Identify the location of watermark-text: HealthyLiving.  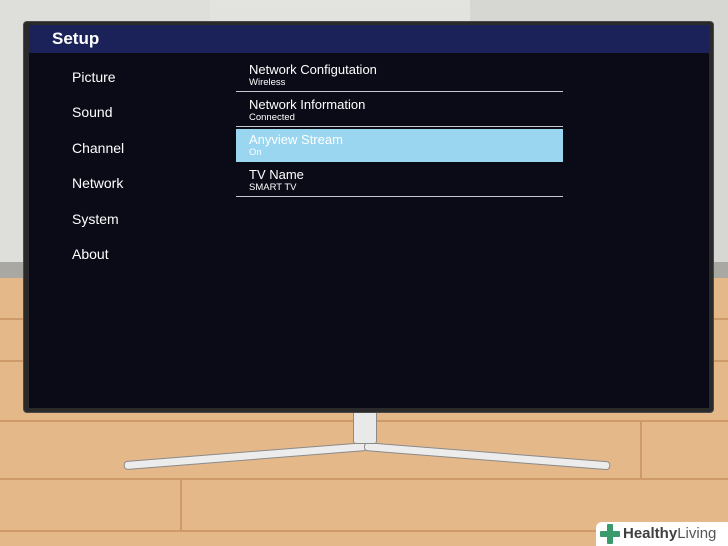
(669, 534).